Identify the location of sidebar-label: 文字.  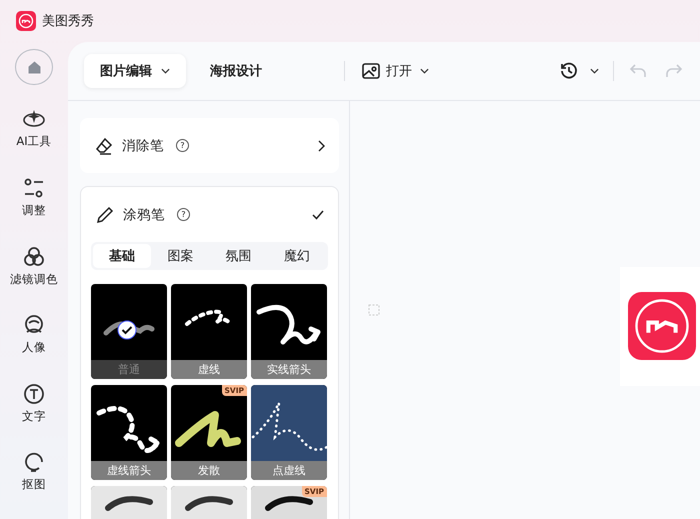
(34, 416).